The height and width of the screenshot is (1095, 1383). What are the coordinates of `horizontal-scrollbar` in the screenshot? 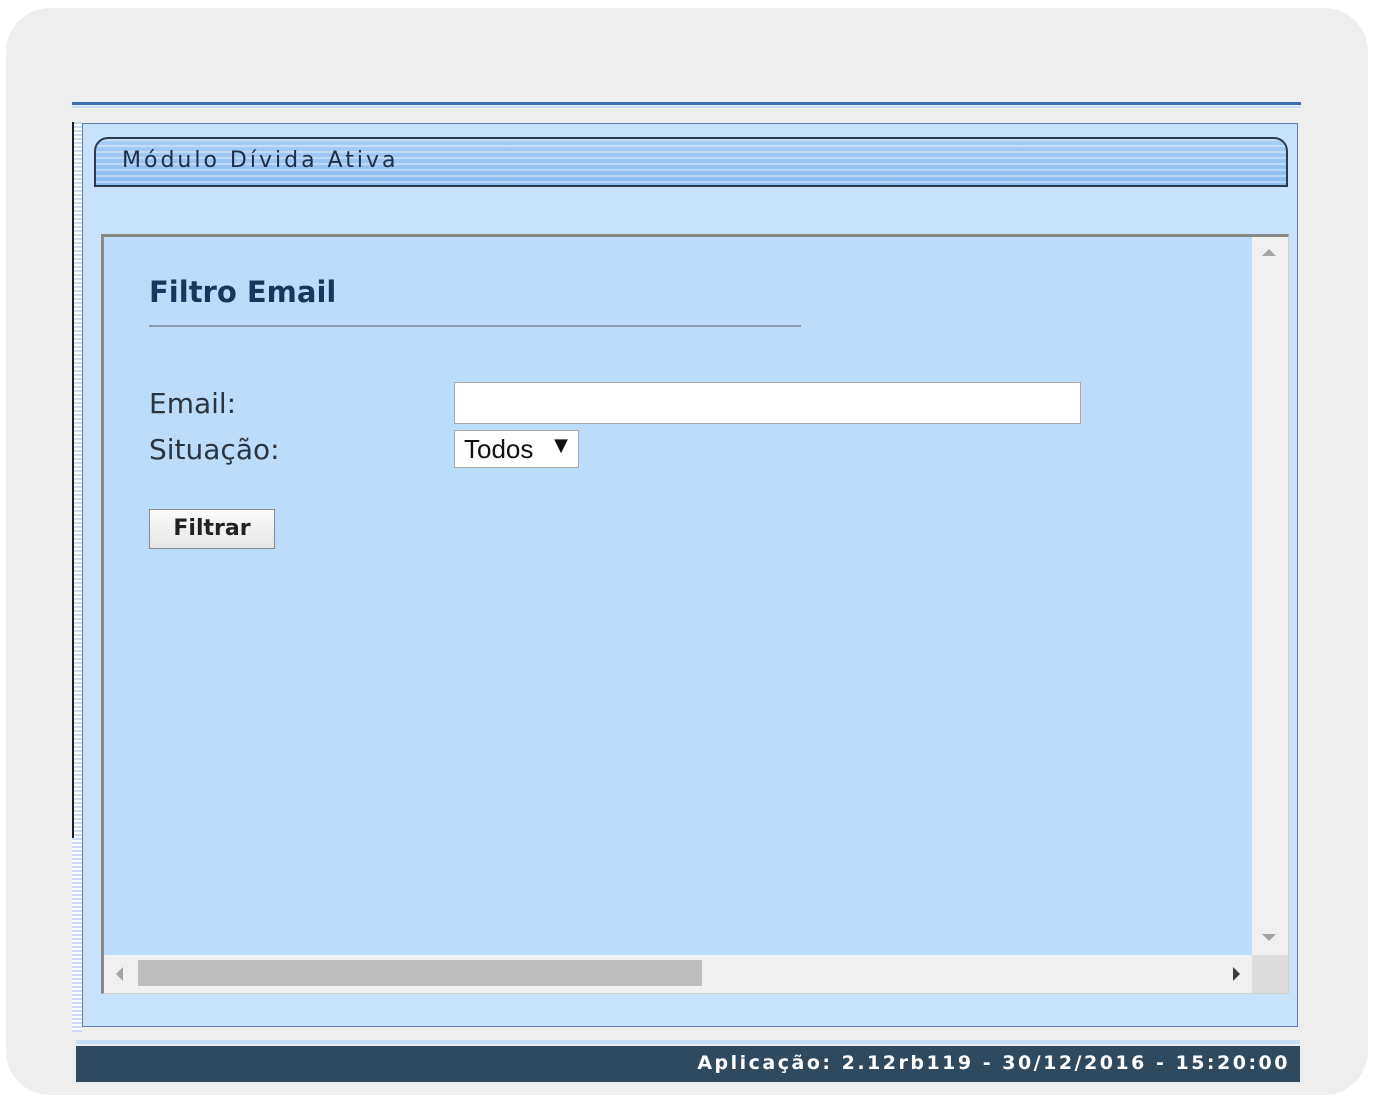 It's located at (678, 974).